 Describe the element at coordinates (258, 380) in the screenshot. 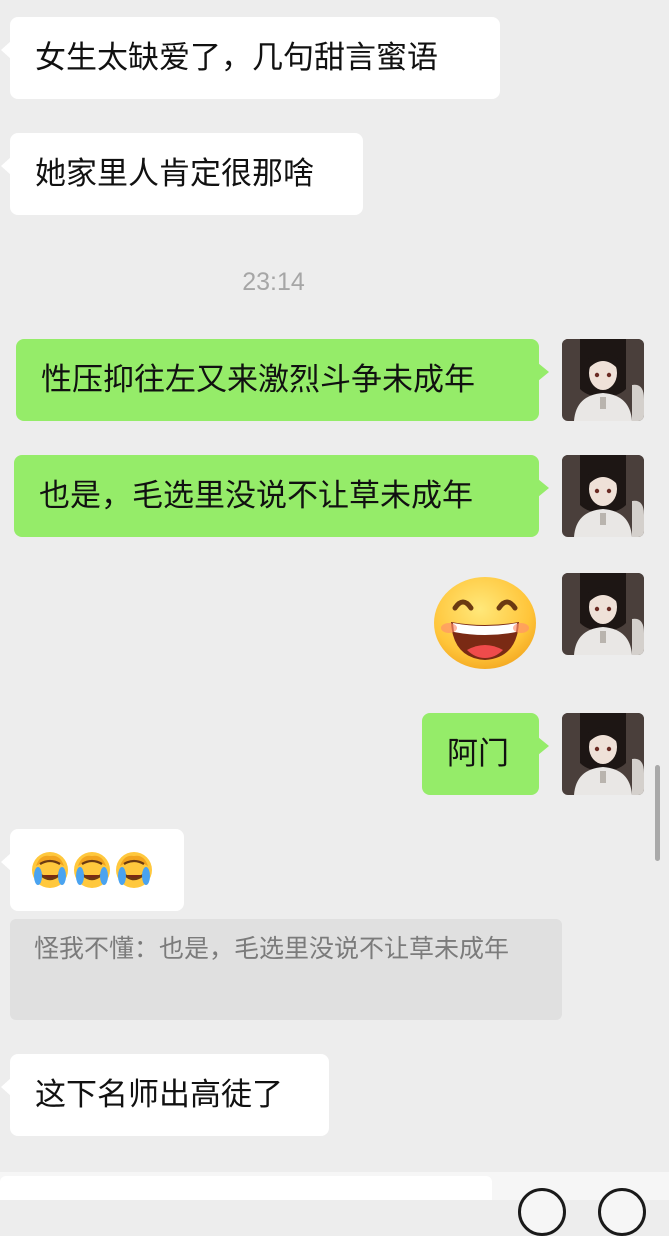

I see `message-text: 性压抑往左又来激烈斗争未成年` at that location.